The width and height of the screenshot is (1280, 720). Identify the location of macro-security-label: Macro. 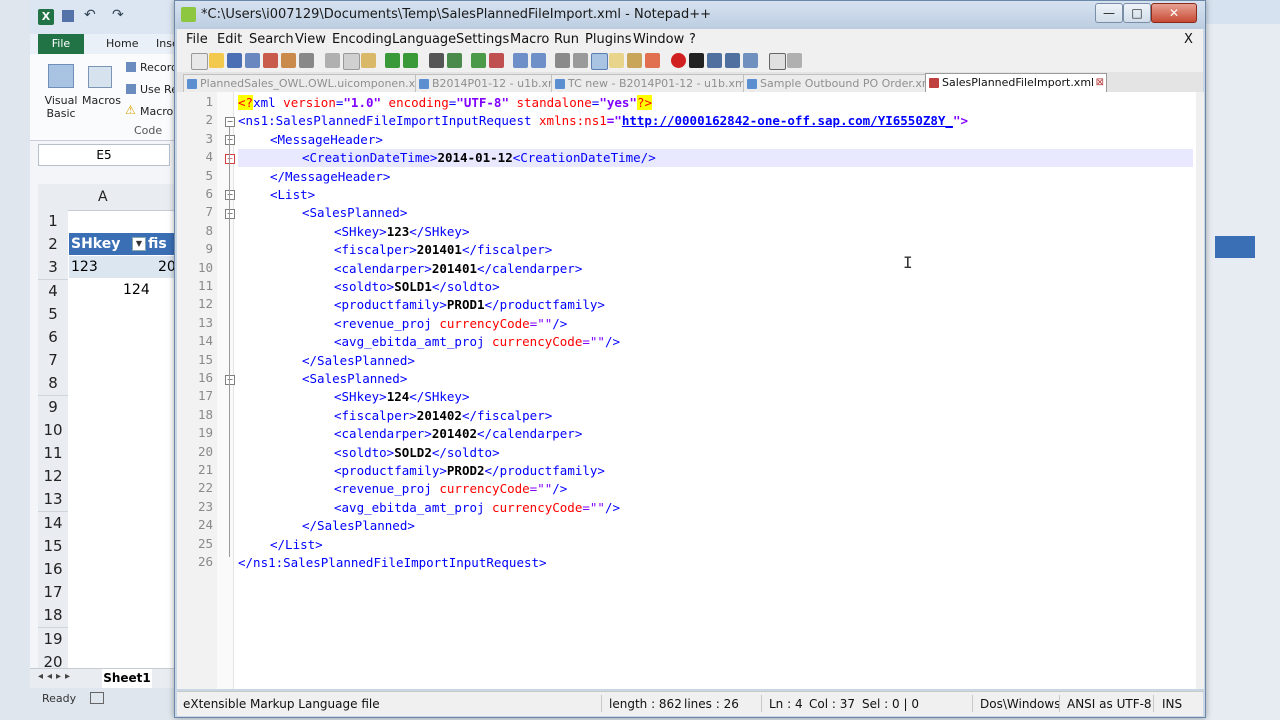
(156, 111).